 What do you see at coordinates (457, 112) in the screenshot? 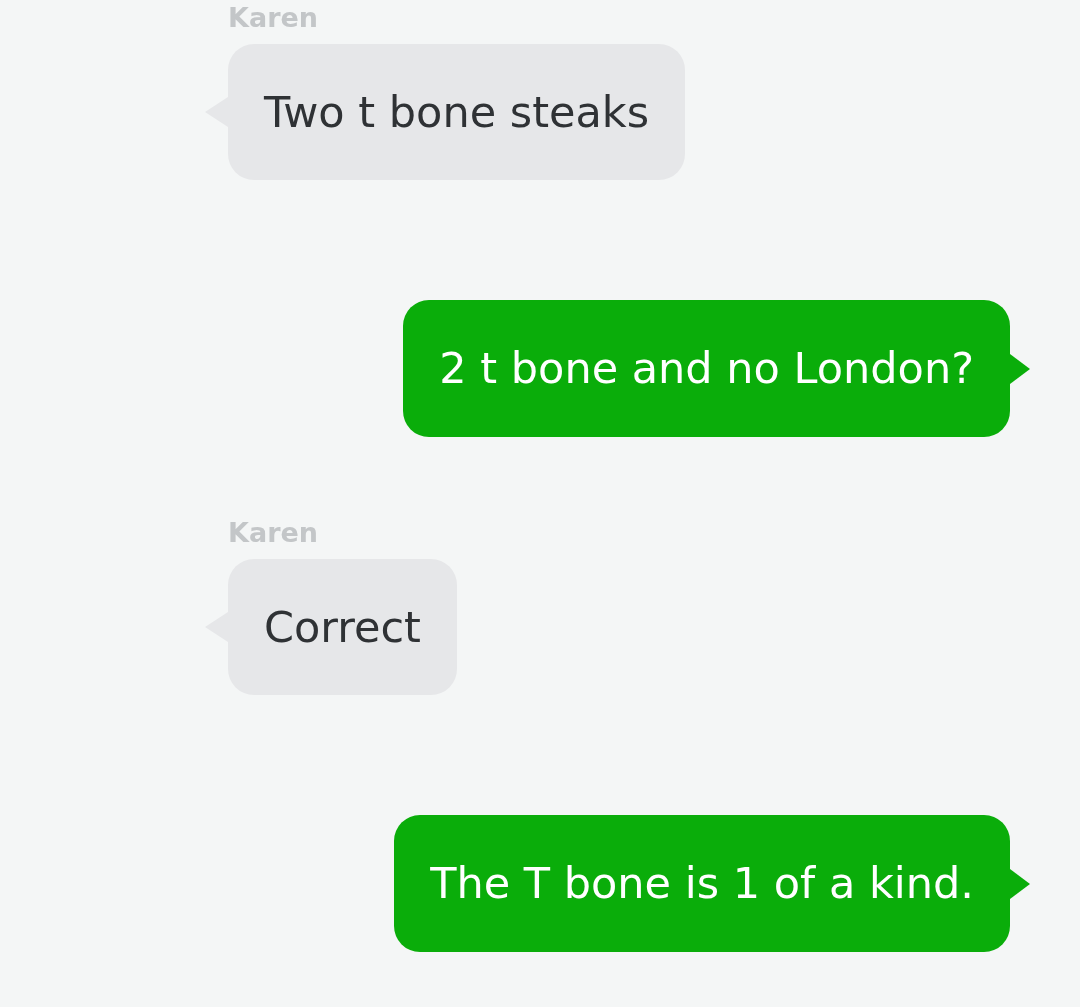
I see `message-bubble: Two t bone steaks` at bounding box center [457, 112].